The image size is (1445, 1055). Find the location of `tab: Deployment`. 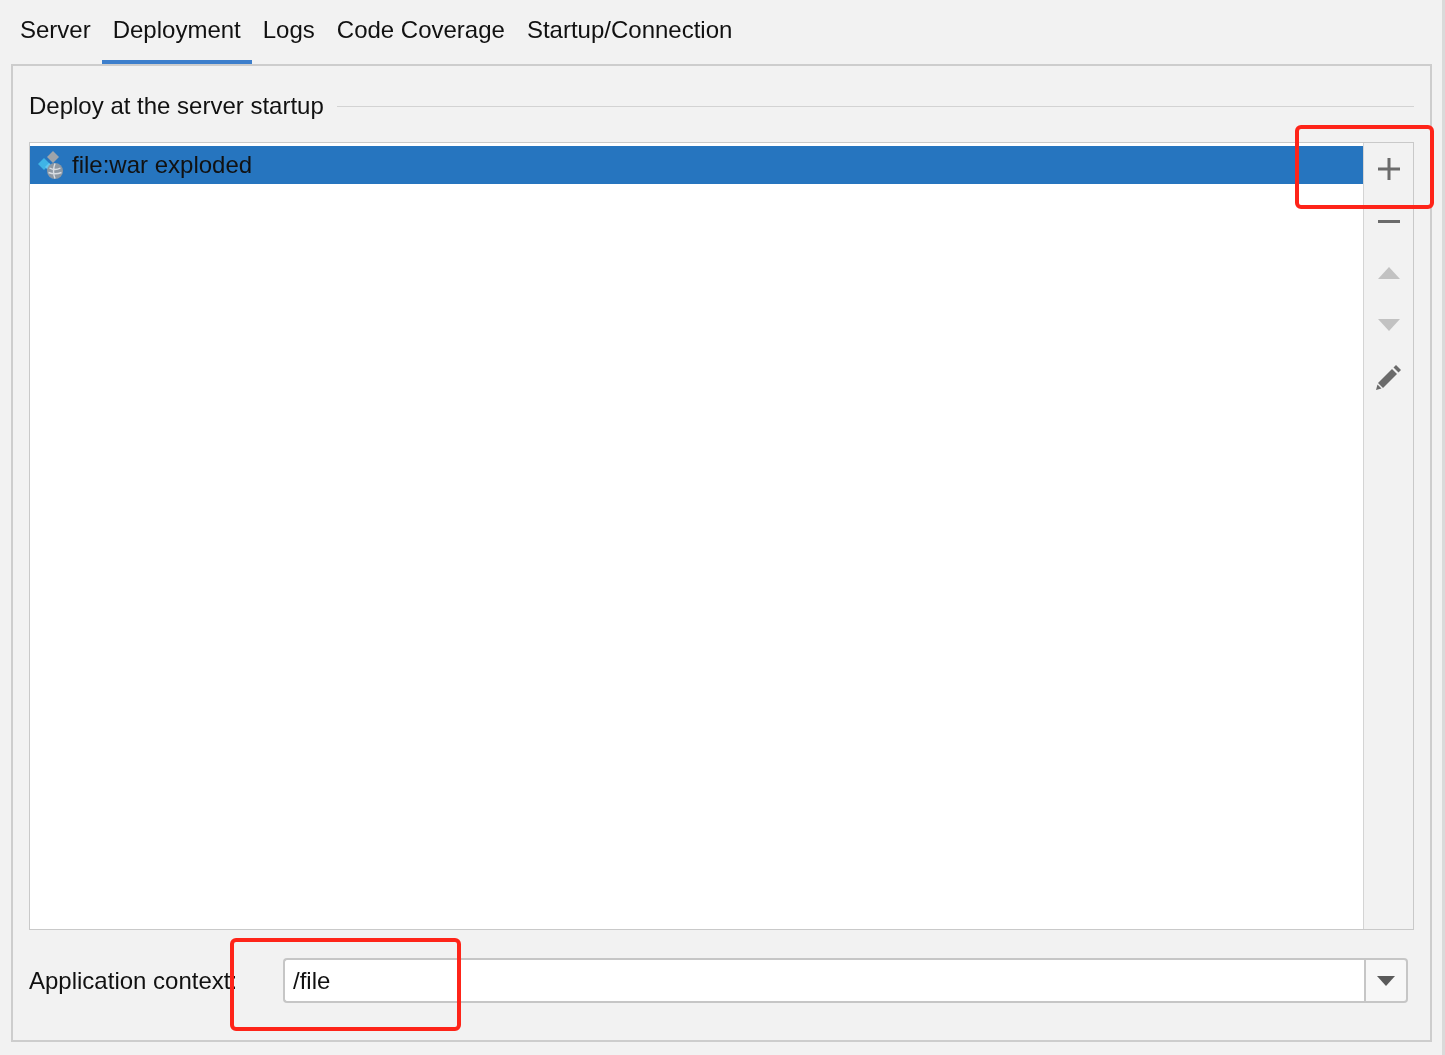

tab: Deployment is located at coordinates (176, 32).